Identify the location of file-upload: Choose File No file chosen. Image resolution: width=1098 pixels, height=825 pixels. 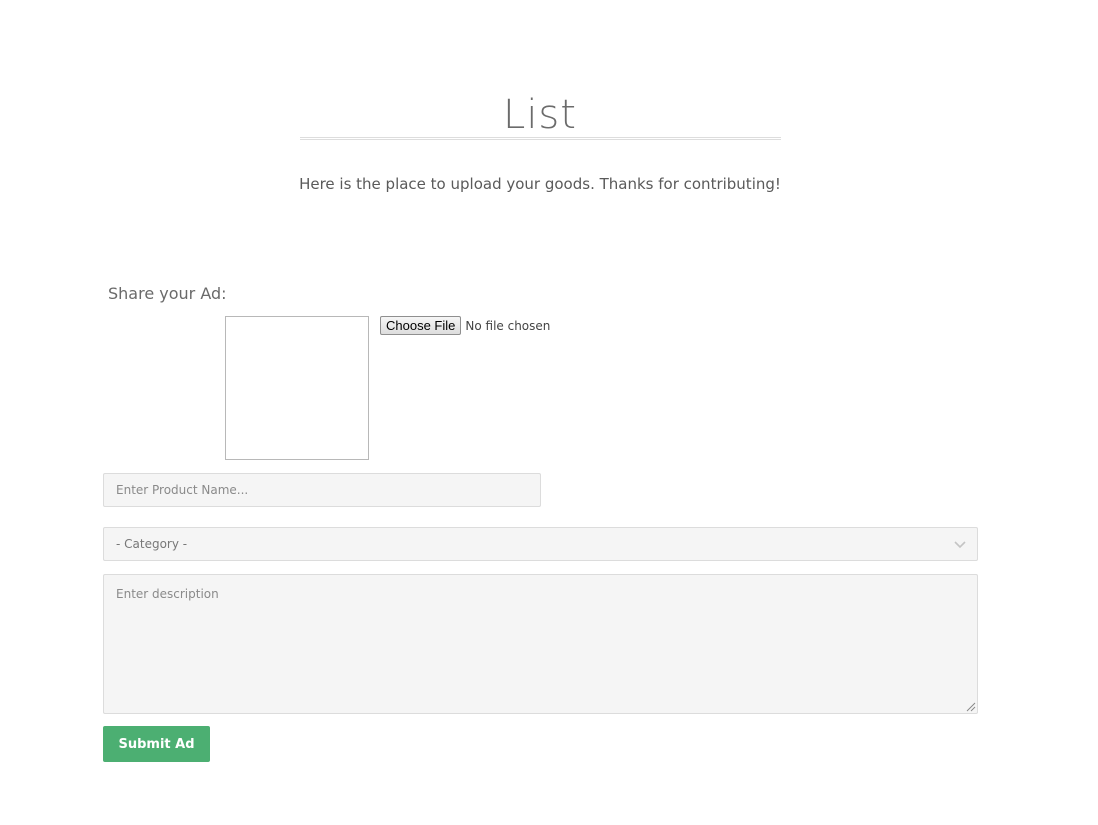
(465, 325).